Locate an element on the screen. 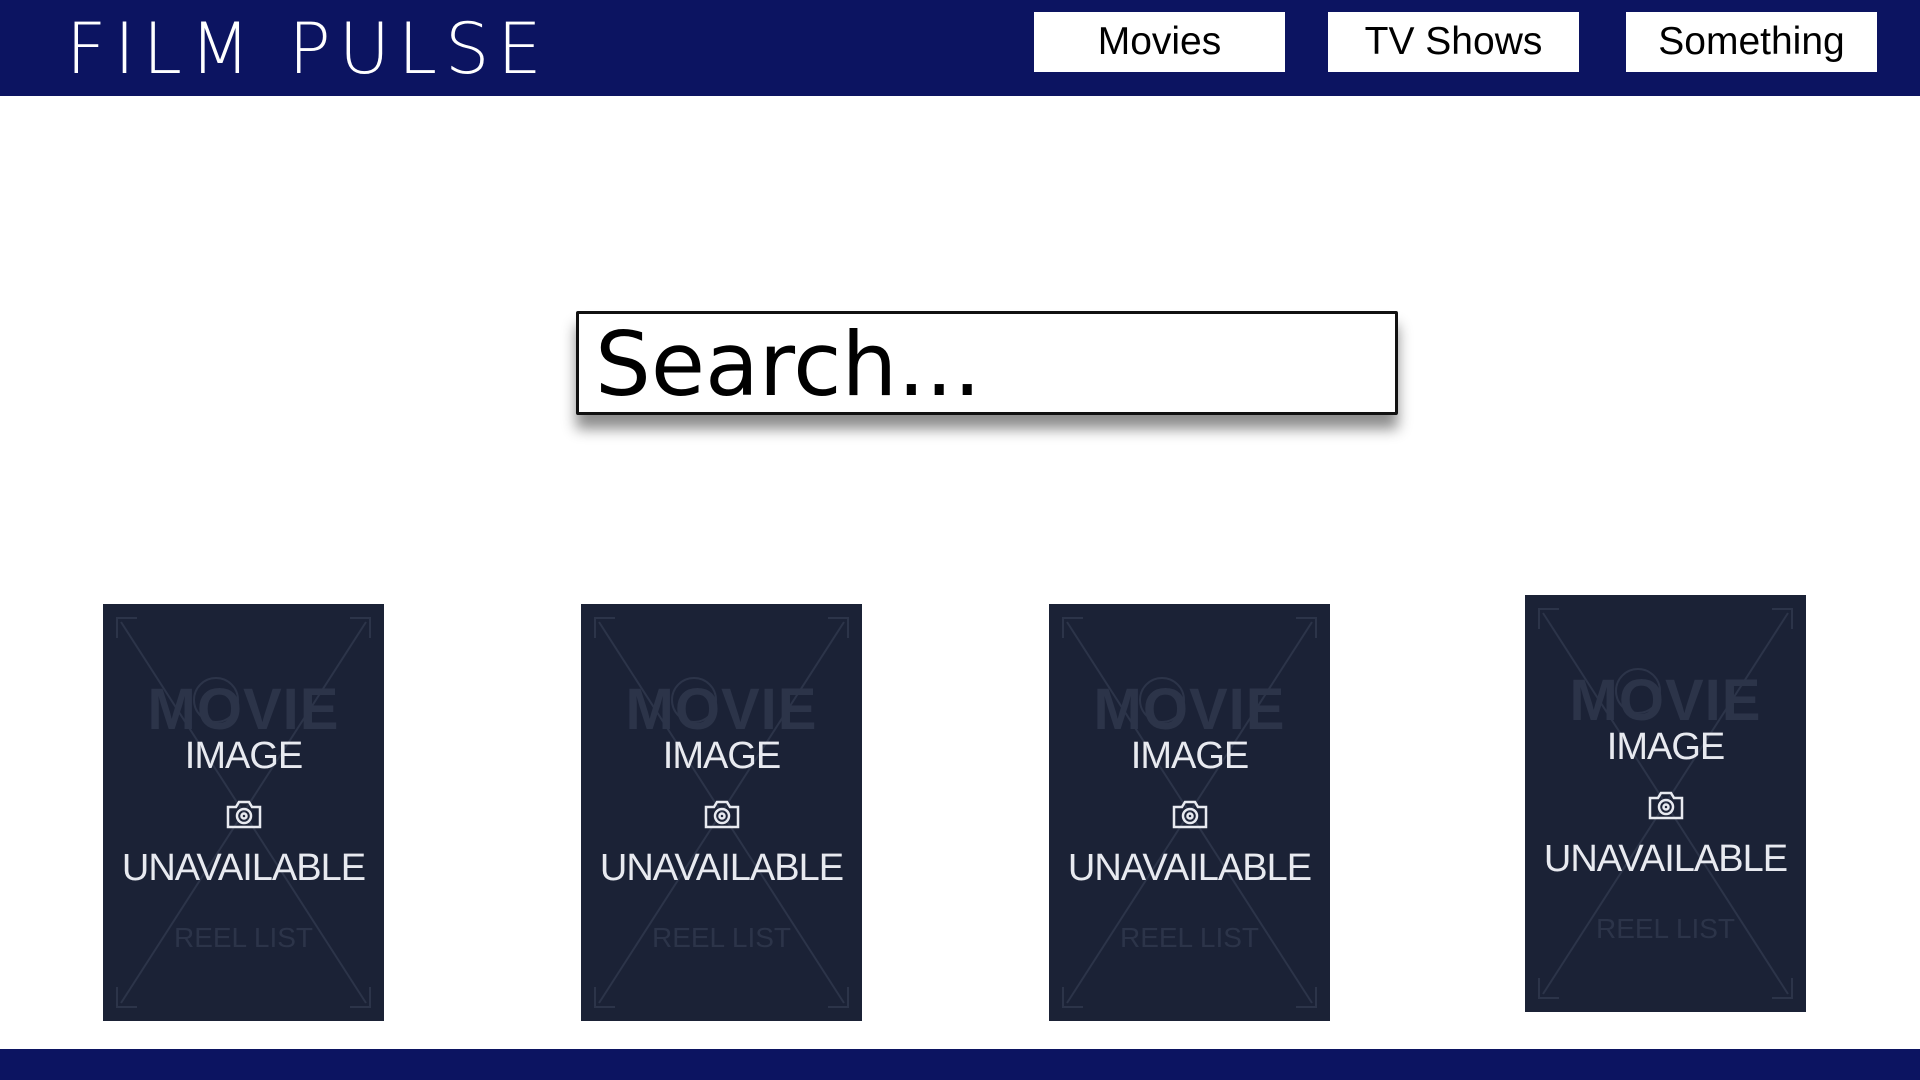  search-input is located at coordinates (990, 364).